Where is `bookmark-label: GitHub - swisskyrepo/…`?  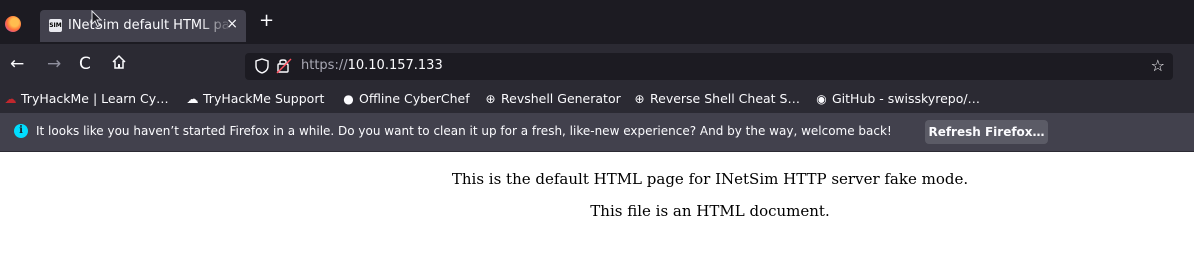
bookmark-label: GitHub - swisskyrepo/… is located at coordinates (906, 98).